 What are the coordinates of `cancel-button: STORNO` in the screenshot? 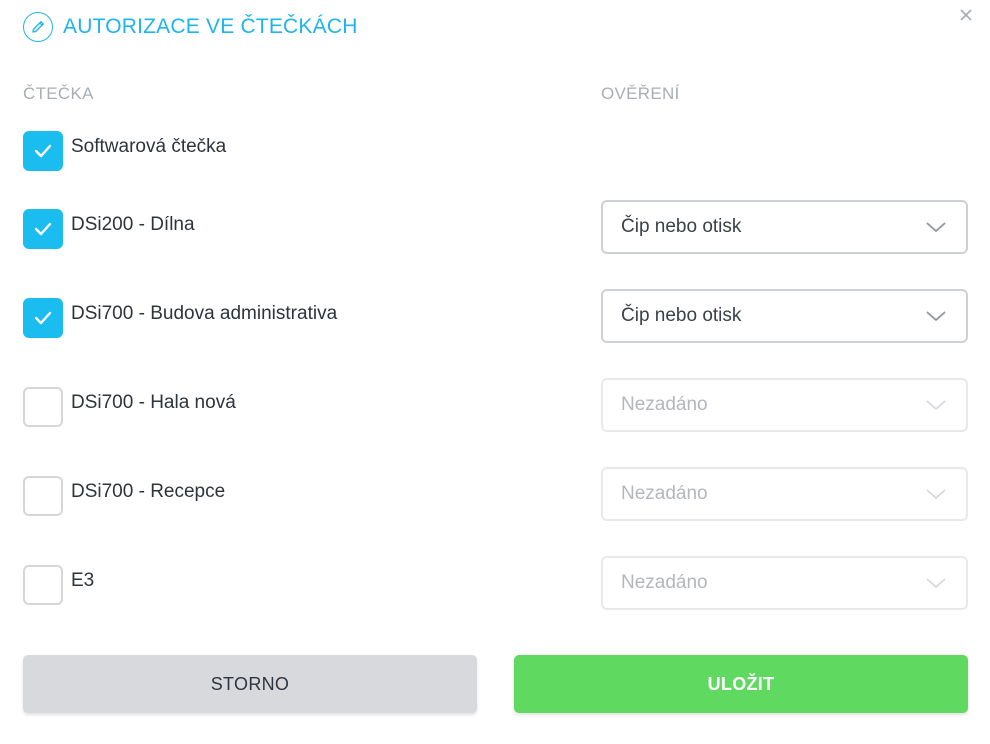 It's located at (250, 684).